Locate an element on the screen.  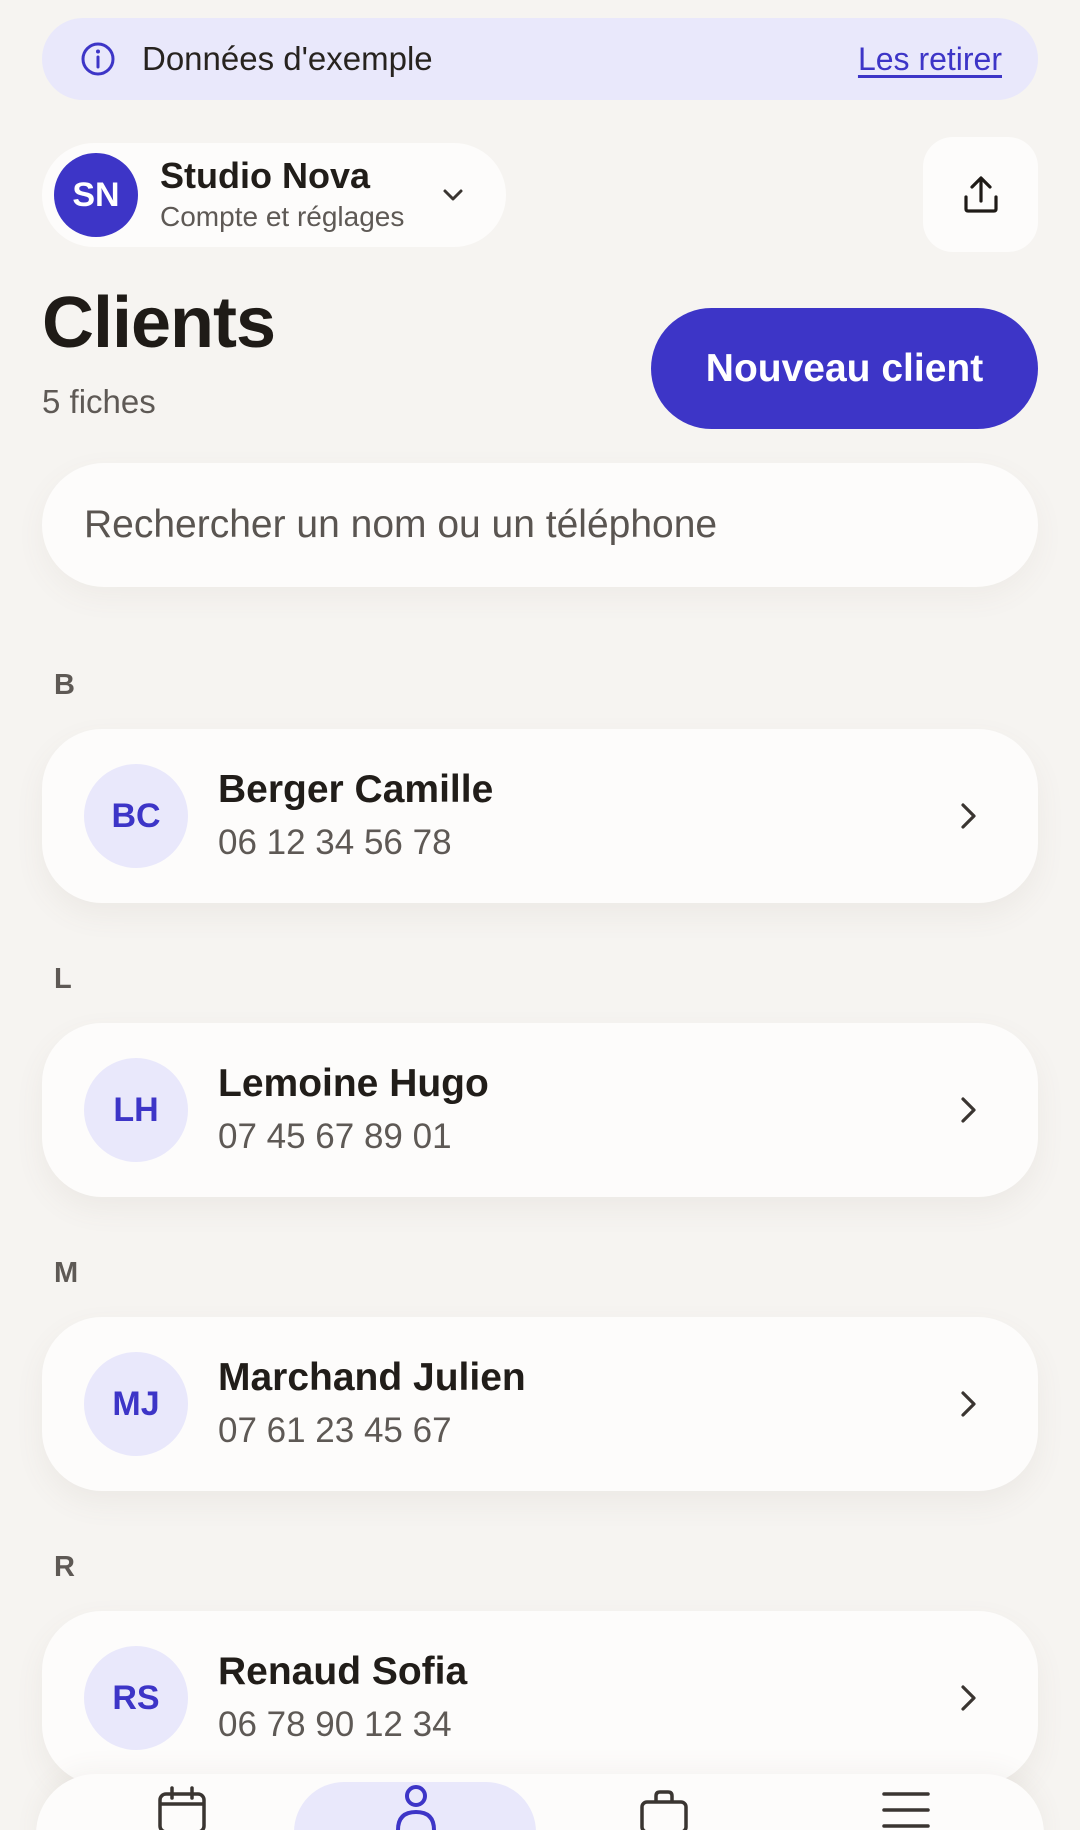
new-client-button: Nouveau client is located at coordinates (844, 368).